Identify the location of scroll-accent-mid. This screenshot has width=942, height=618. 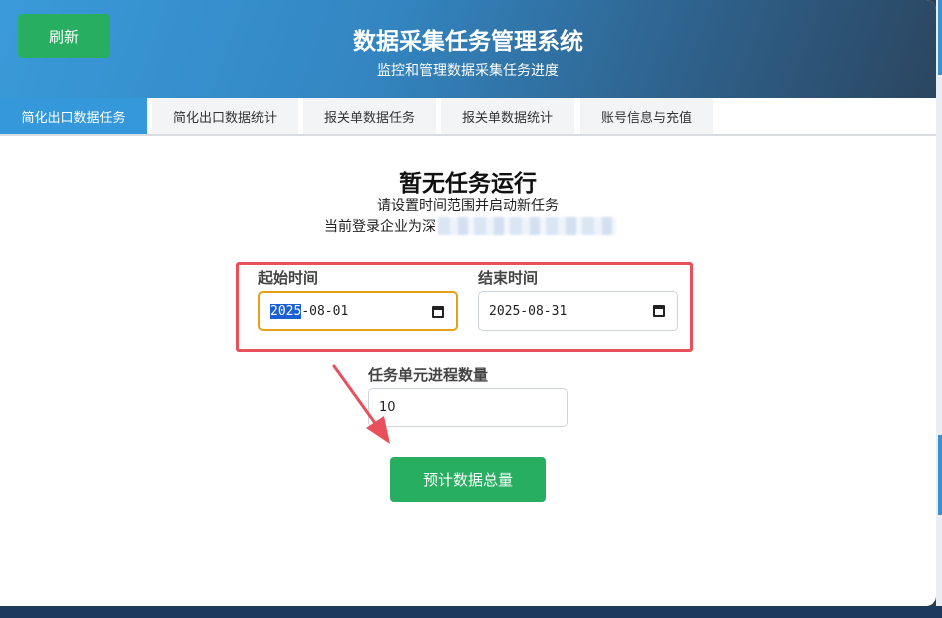
(940, 475).